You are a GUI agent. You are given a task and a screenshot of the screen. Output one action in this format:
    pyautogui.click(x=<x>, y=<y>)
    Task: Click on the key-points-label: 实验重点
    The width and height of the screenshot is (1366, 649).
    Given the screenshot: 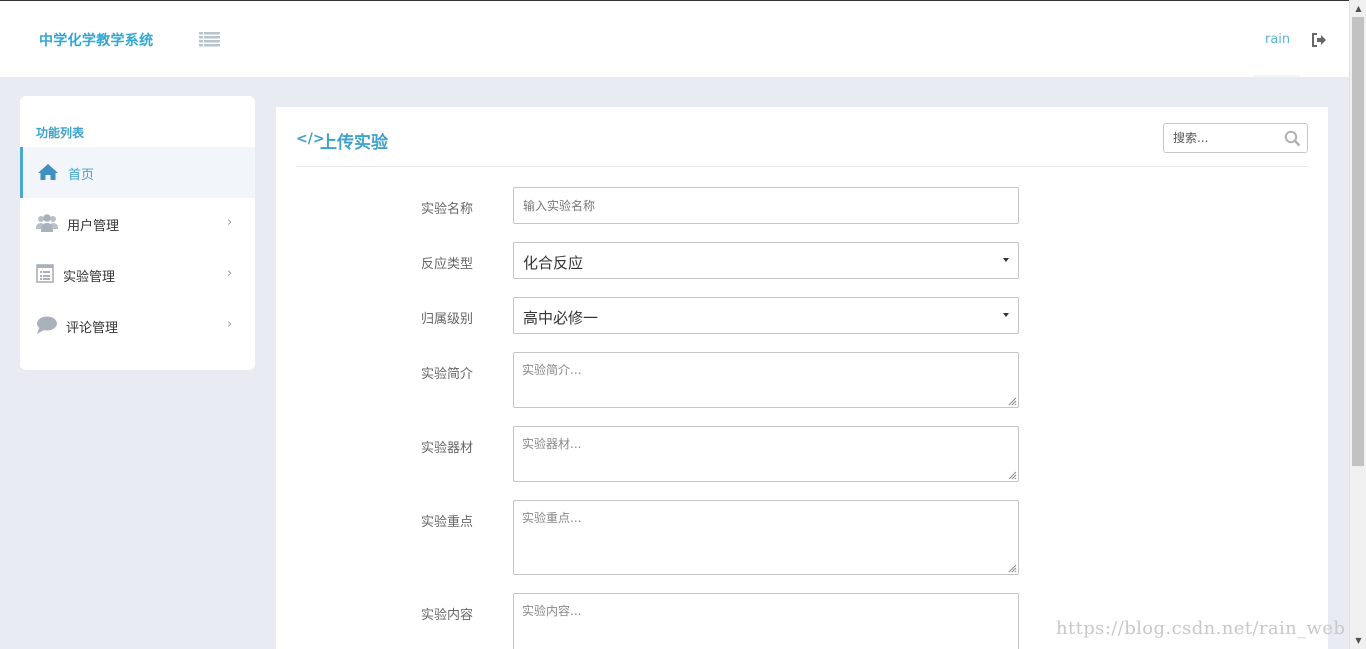 What is the action you would take?
    pyautogui.click(x=447, y=522)
    